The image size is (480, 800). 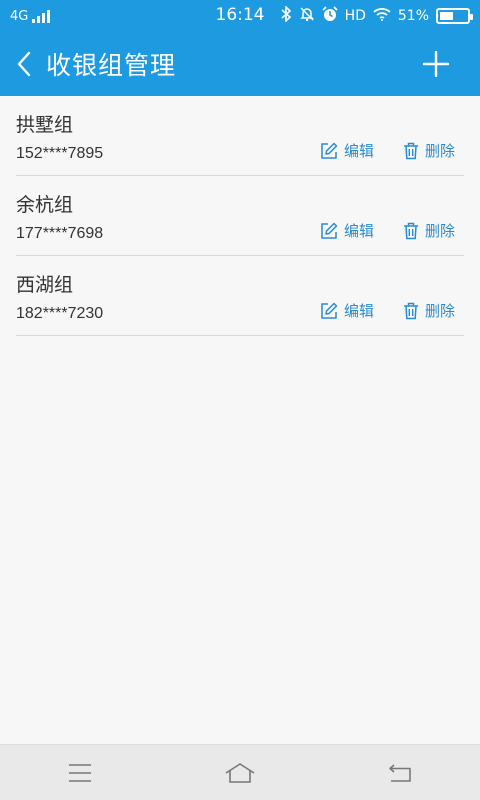 I want to click on add-group-button, so click(x=436, y=64).